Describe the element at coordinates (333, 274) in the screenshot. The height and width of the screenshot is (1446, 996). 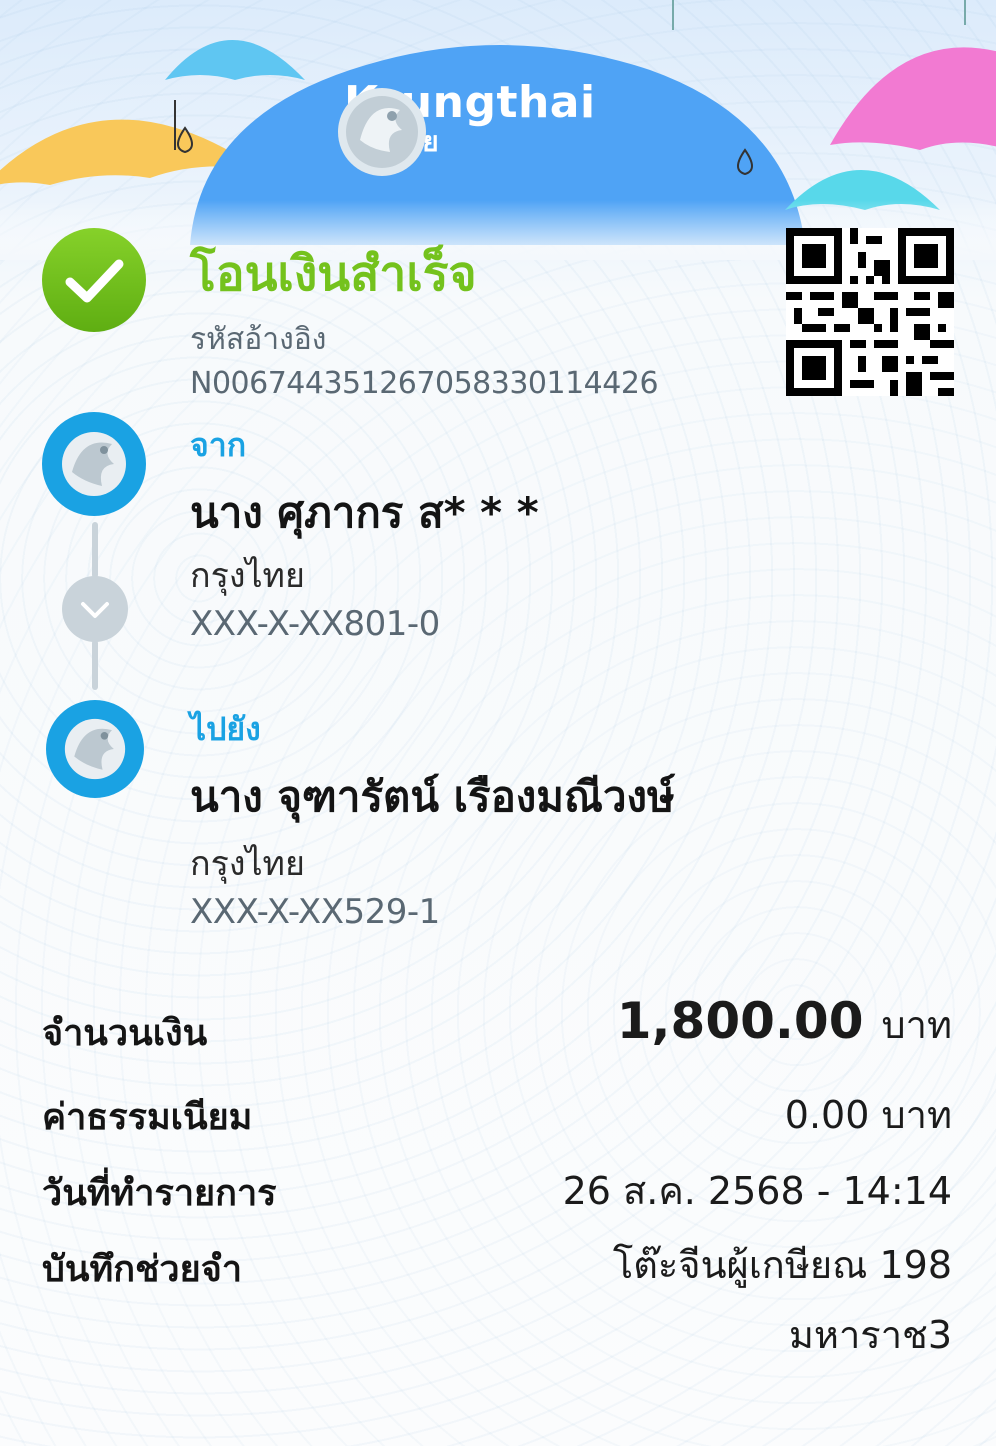
I see `transfer-status-title: โอนเงินสำเร็จ` at that location.